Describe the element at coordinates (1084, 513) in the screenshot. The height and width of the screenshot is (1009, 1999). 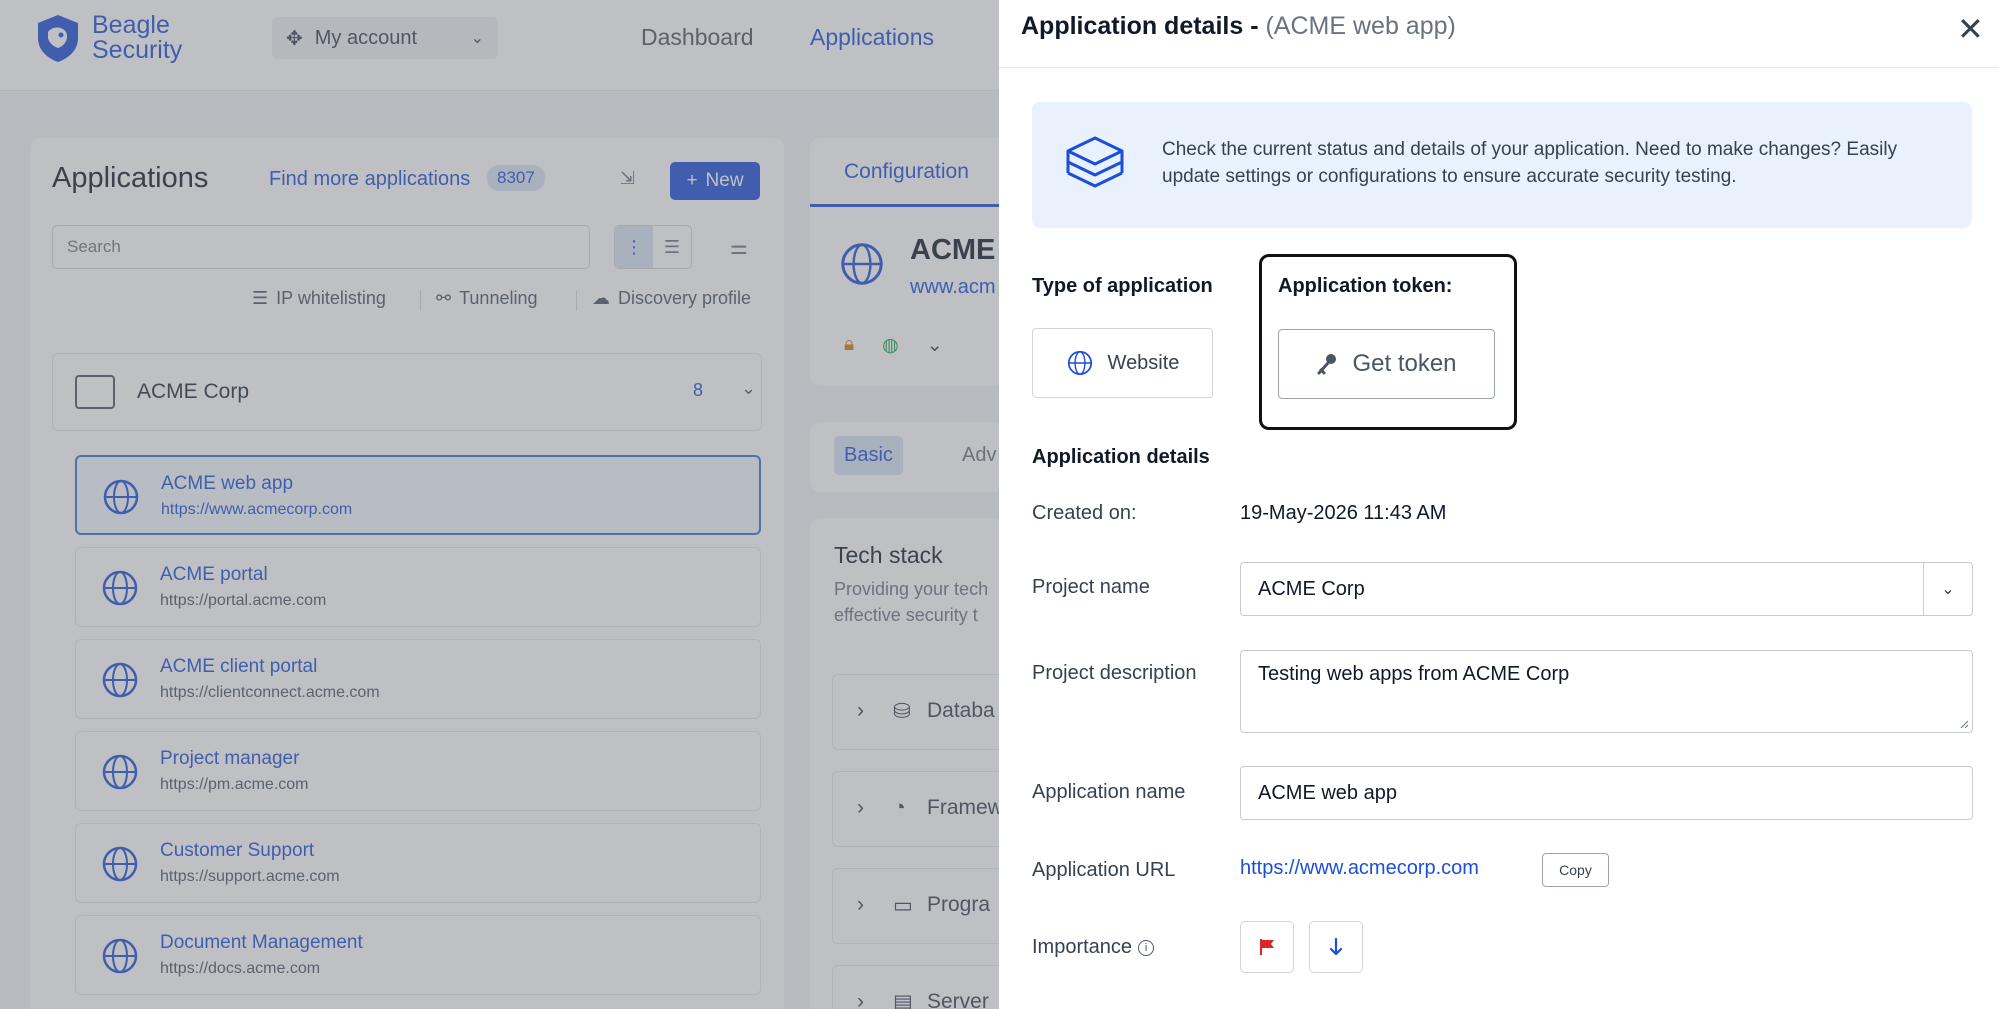
I see `created-on-label: Created on:` at that location.